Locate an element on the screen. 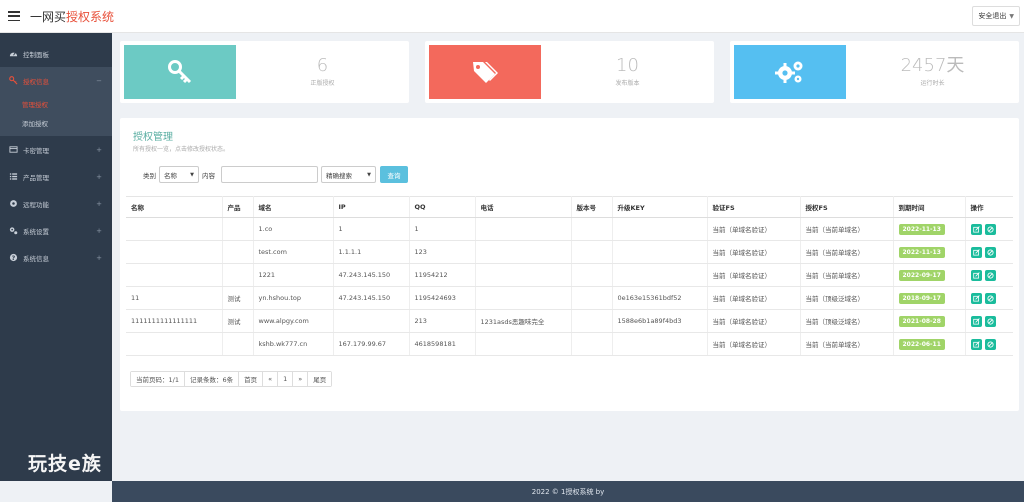  sidebar-subitem-manage-license: 管理授权 is located at coordinates (56, 103).